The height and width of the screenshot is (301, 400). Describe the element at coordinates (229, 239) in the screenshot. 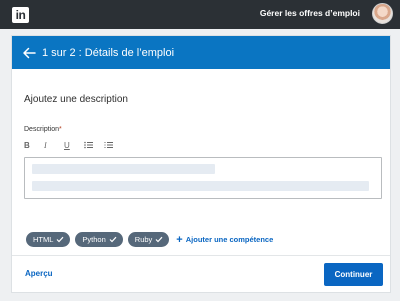

I see `add-skill-label: Ajouter une compétence` at that location.